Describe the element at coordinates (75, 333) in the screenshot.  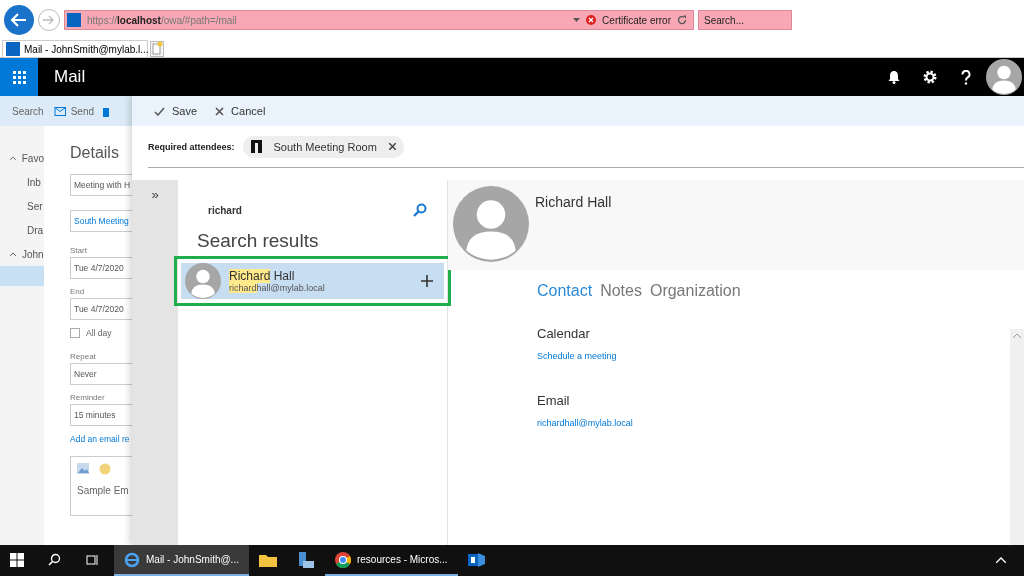
I see `checkbox` at that location.